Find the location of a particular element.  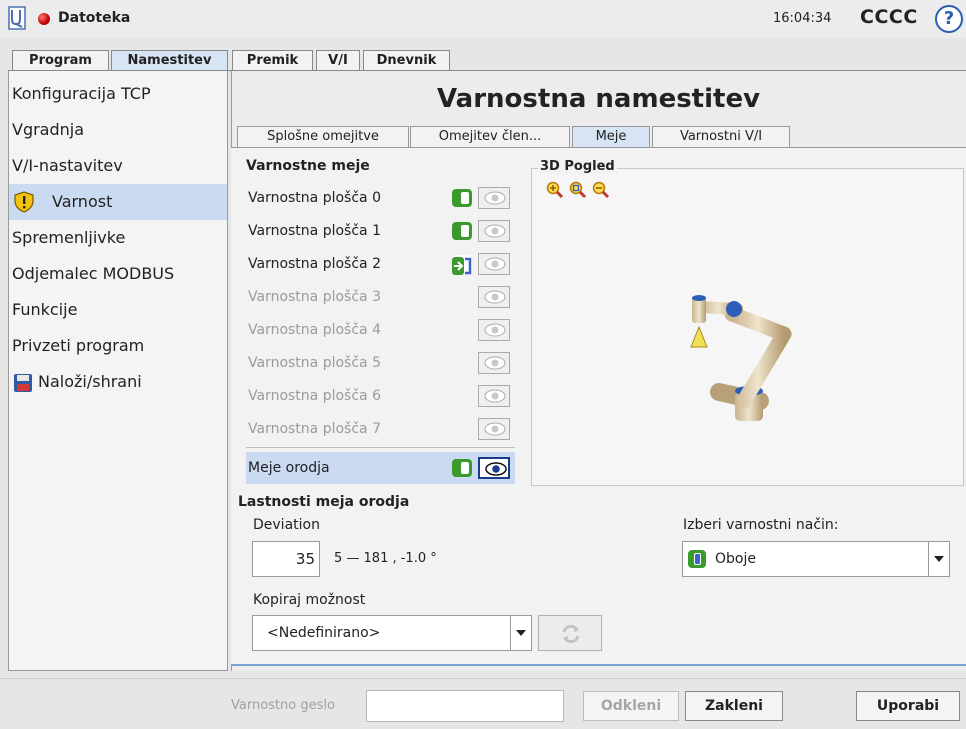

deviation-range: 5 — 181 , -1.0 ° is located at coordinates (385, 558).